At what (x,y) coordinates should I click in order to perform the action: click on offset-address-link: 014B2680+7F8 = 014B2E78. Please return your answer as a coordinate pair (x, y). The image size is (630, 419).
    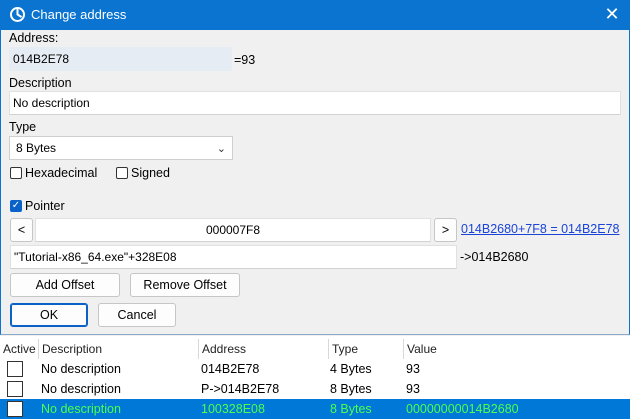
    Looking at the image, I should click on (540, 229).